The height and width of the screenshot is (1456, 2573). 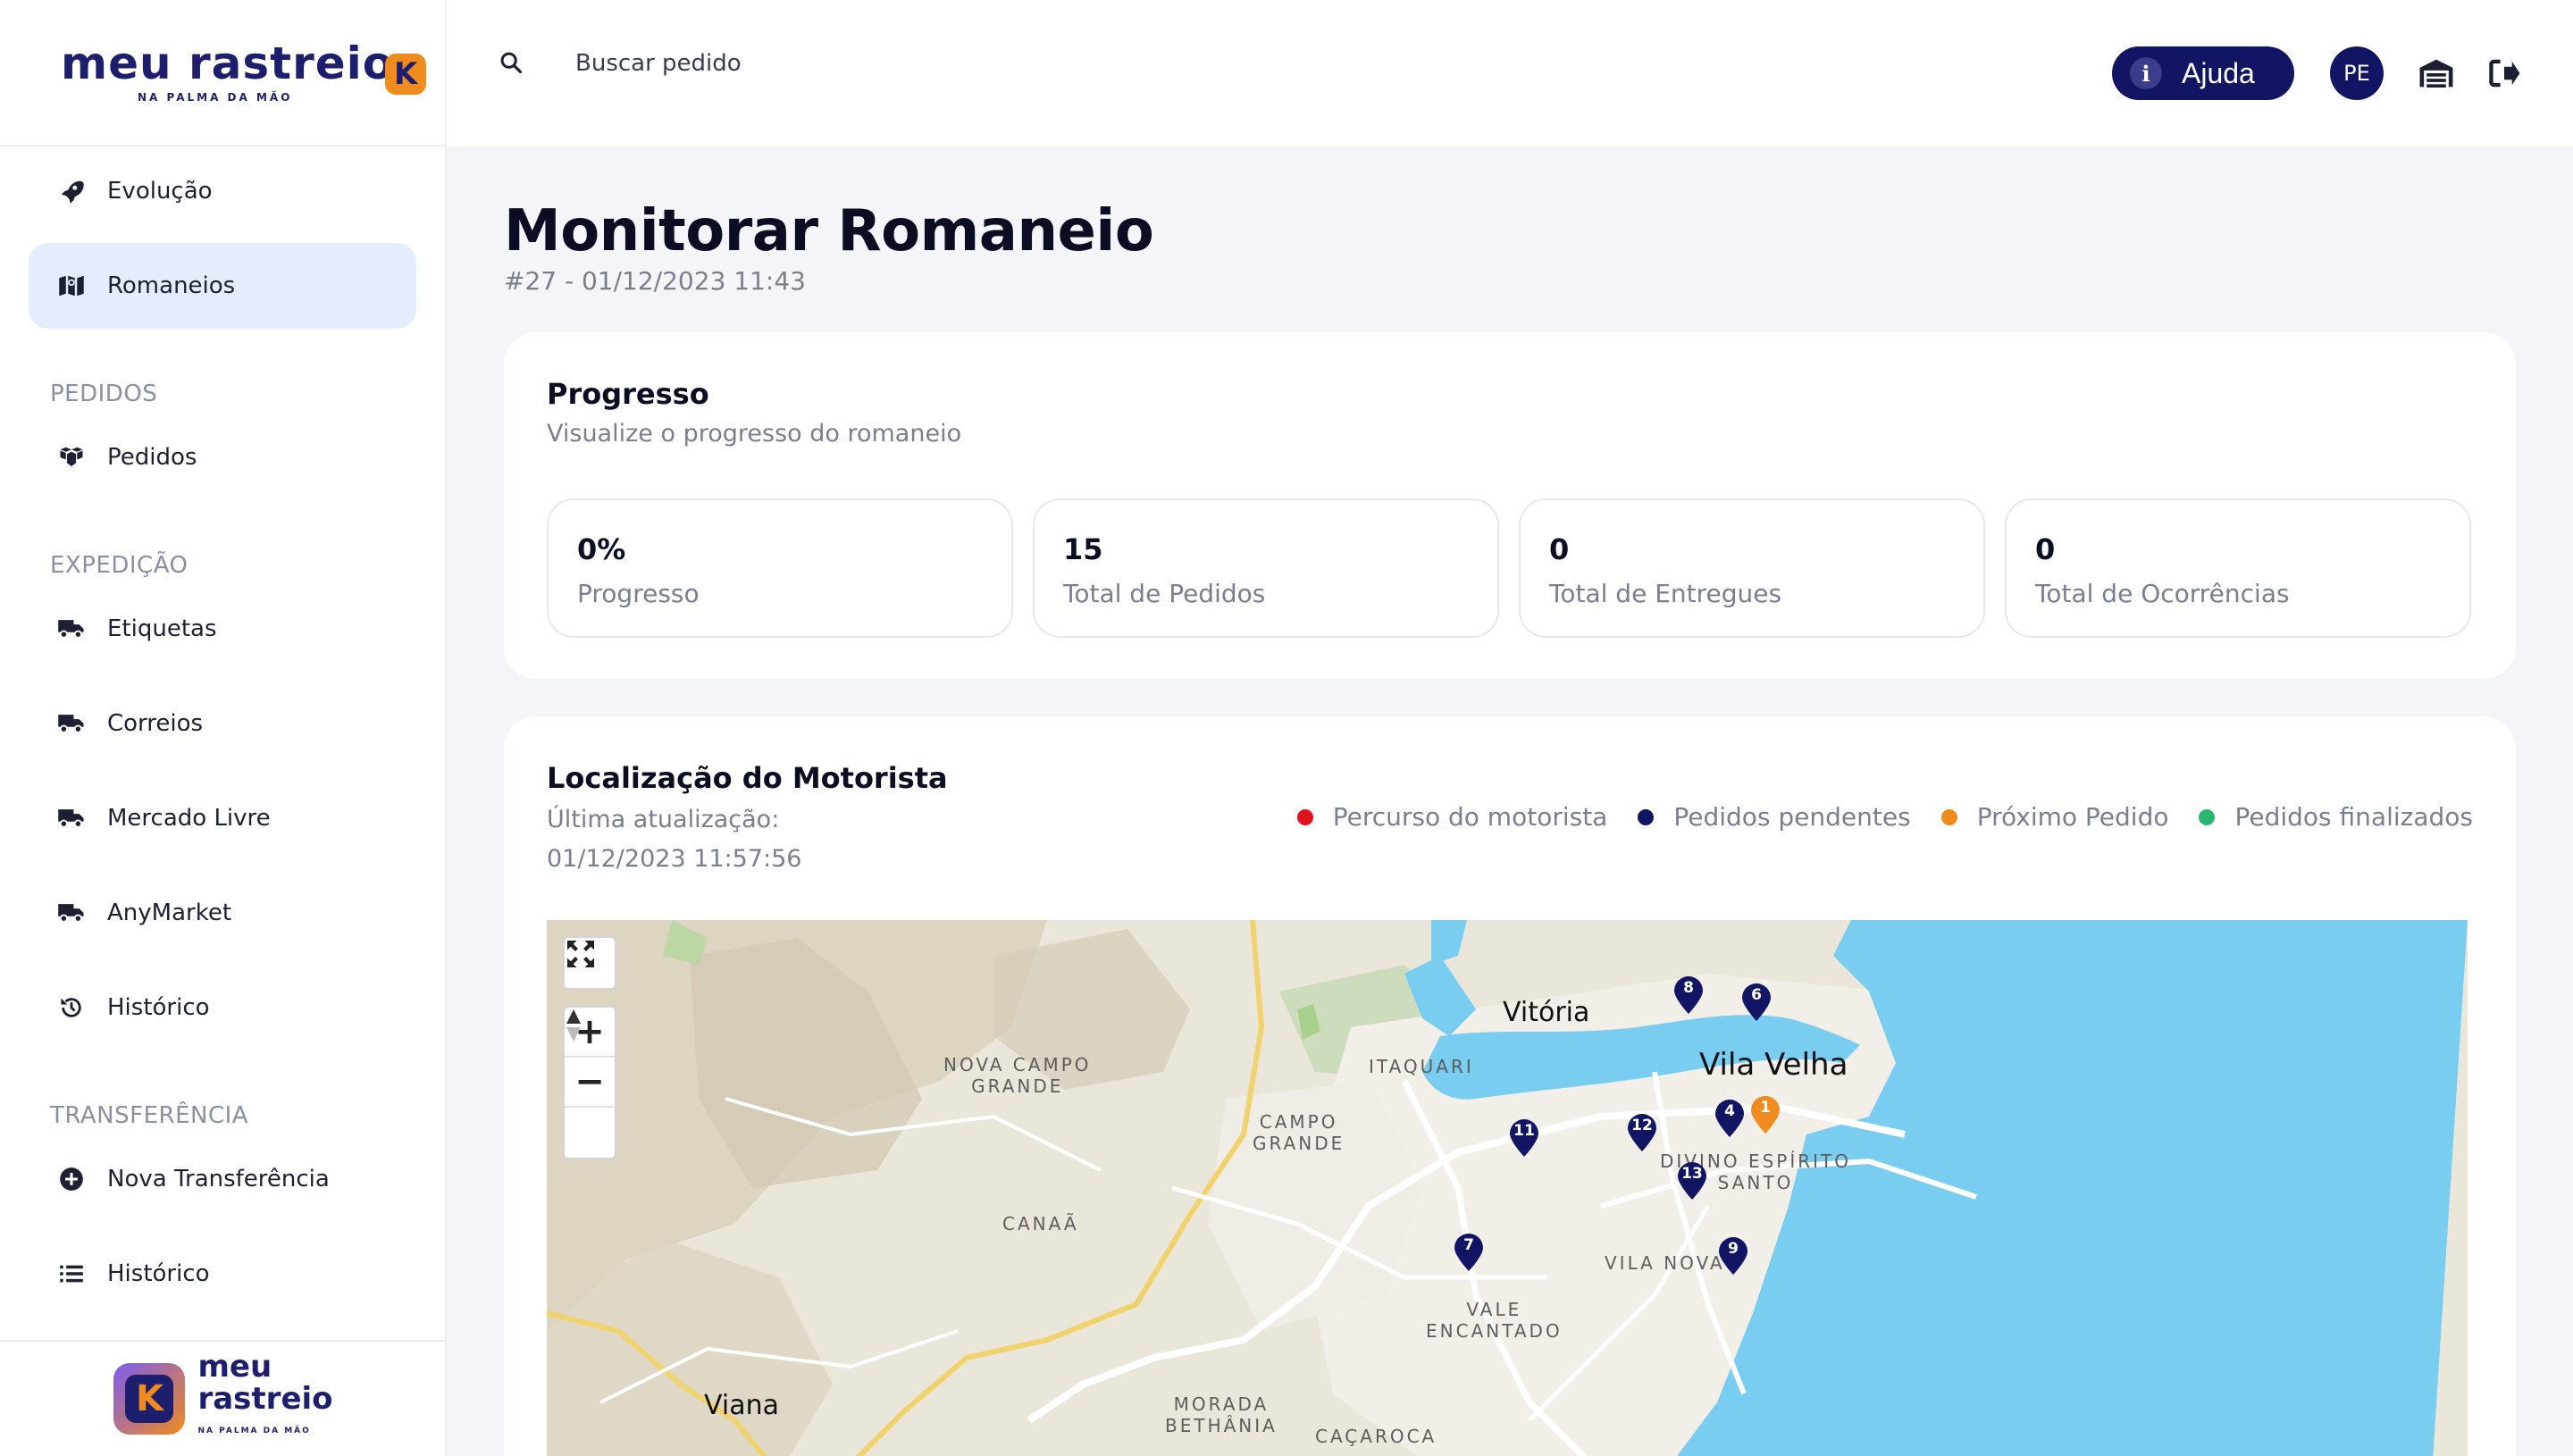 What do you see at coordinates (1266, 568) in the screenshot?
I see `stat-total-pedidos: 15 Total de Pedidos` at bounding box center [1266, 568].